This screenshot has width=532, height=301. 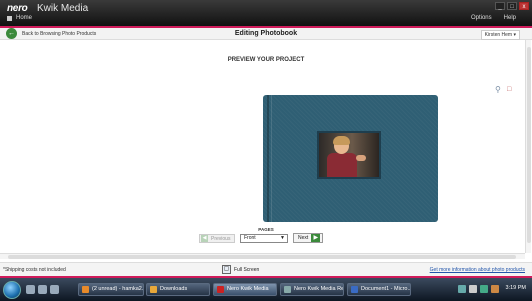 What do you see at coordinates (473, 289) in the screenshot?
I see `volume-icon` at bounding box center [473, 289].